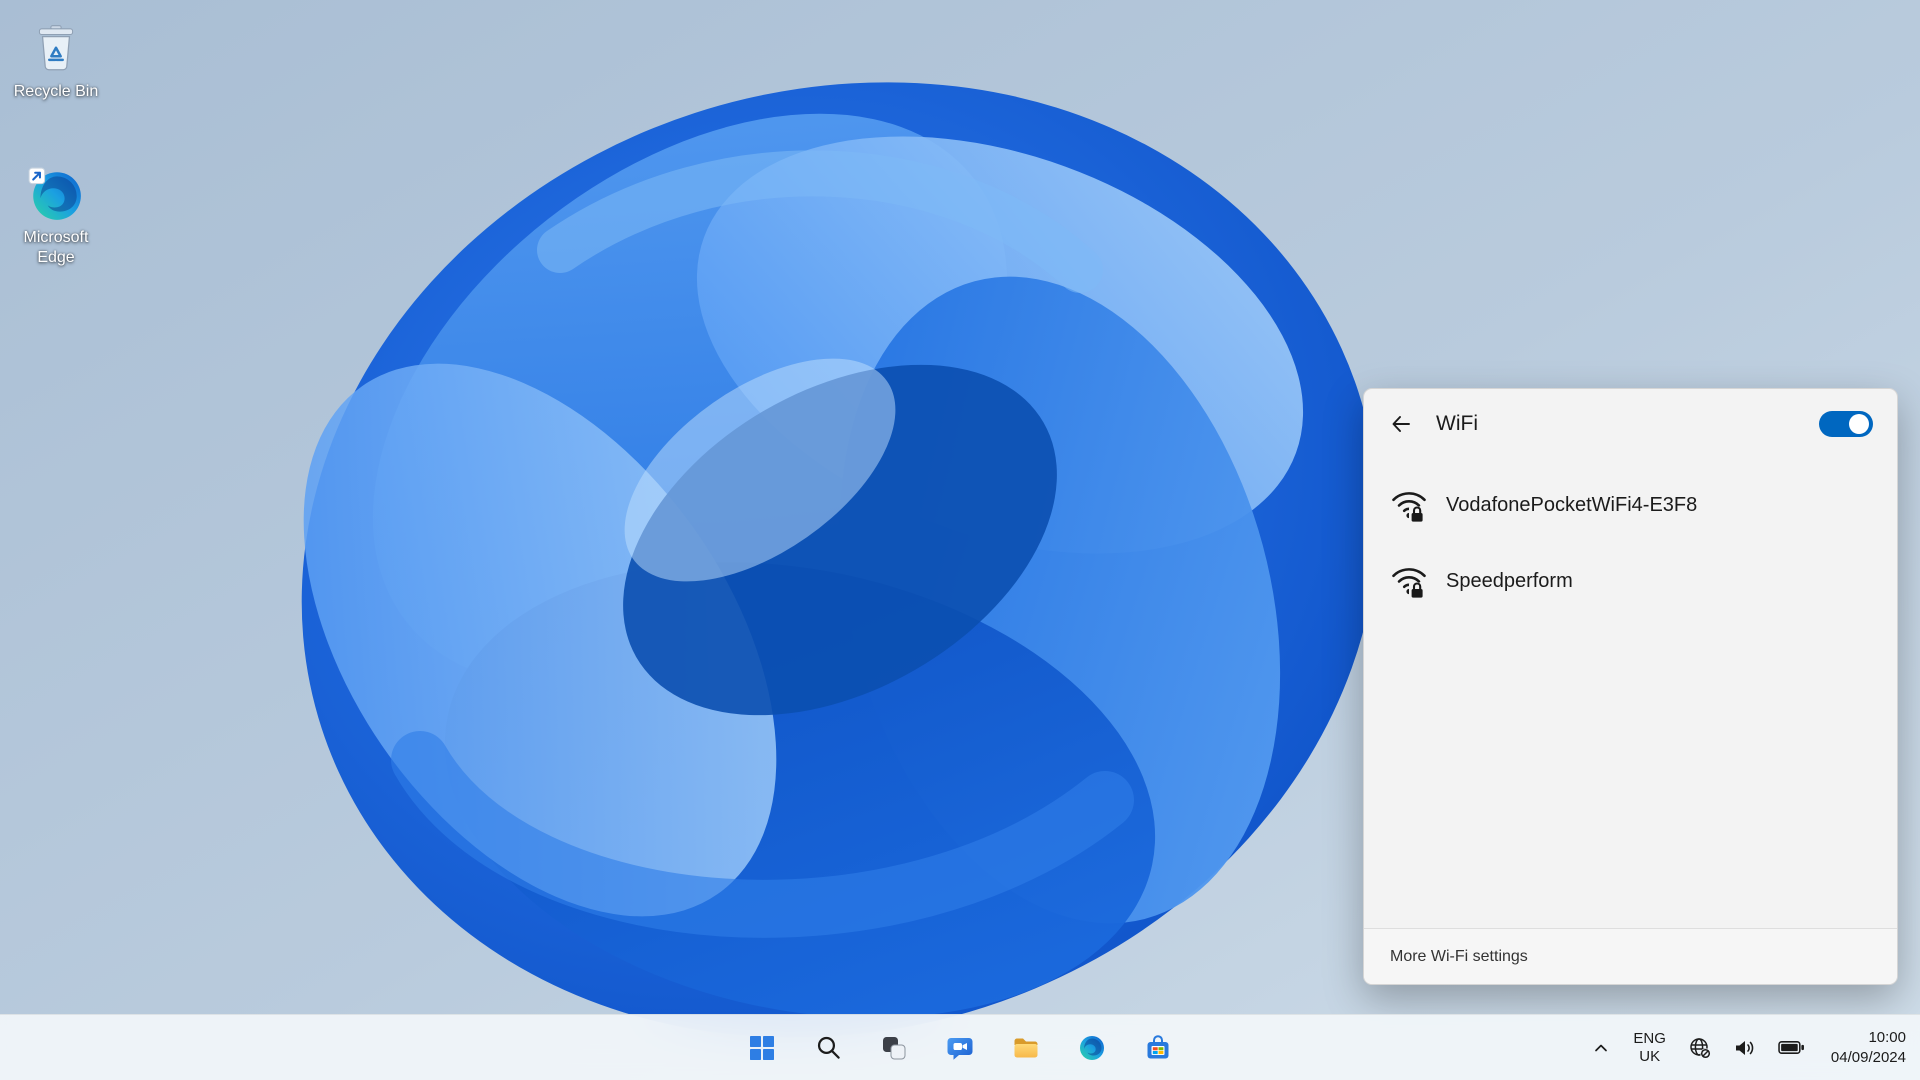  I want to click on globe-no-internet-icon, so click(1700, 1048).